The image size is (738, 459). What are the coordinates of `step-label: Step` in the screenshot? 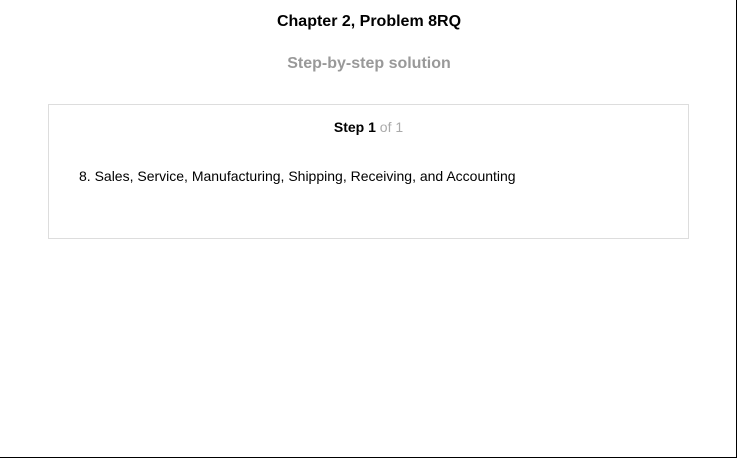 It's located at (349, 127).